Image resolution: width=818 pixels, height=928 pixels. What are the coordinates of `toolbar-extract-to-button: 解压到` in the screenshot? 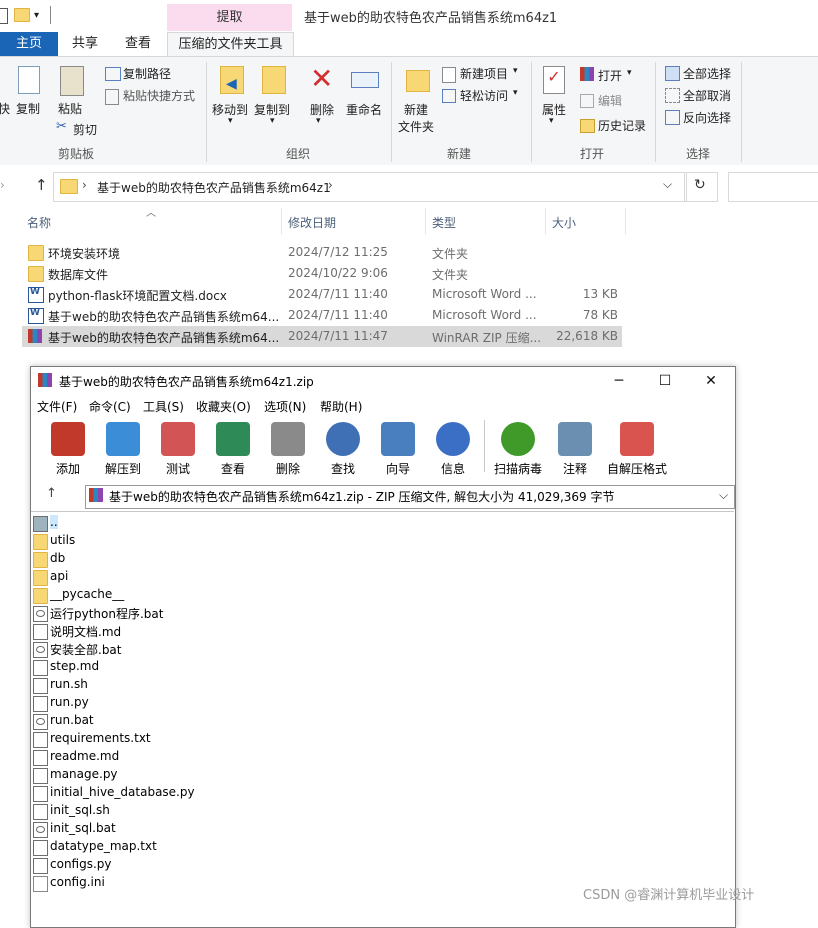 It's located at (123, 448).